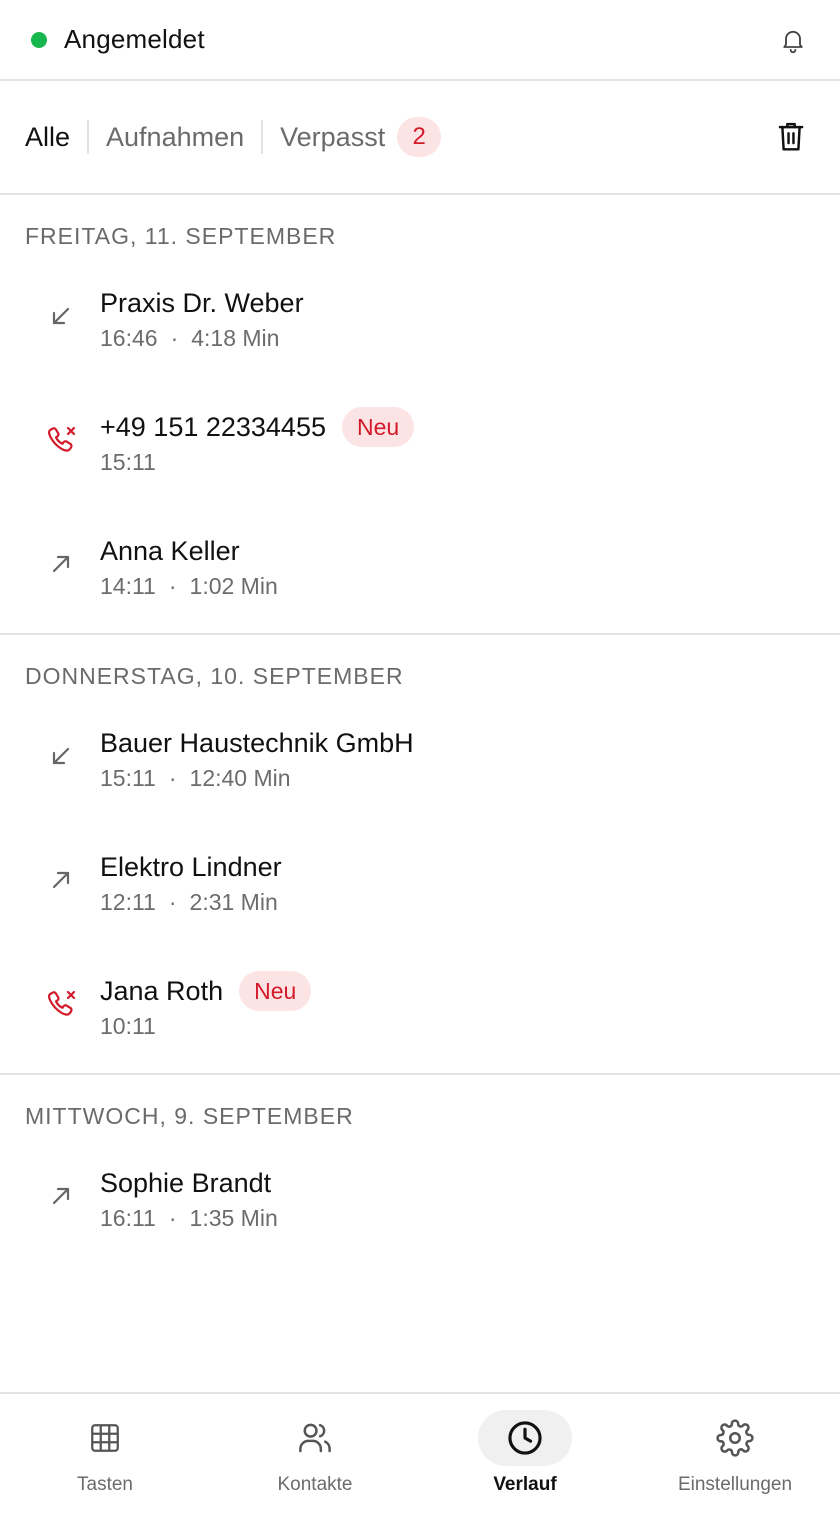  Describe the element at coordinates (315, 1438) in the screenshot. I see `contacts-icon` at that location.